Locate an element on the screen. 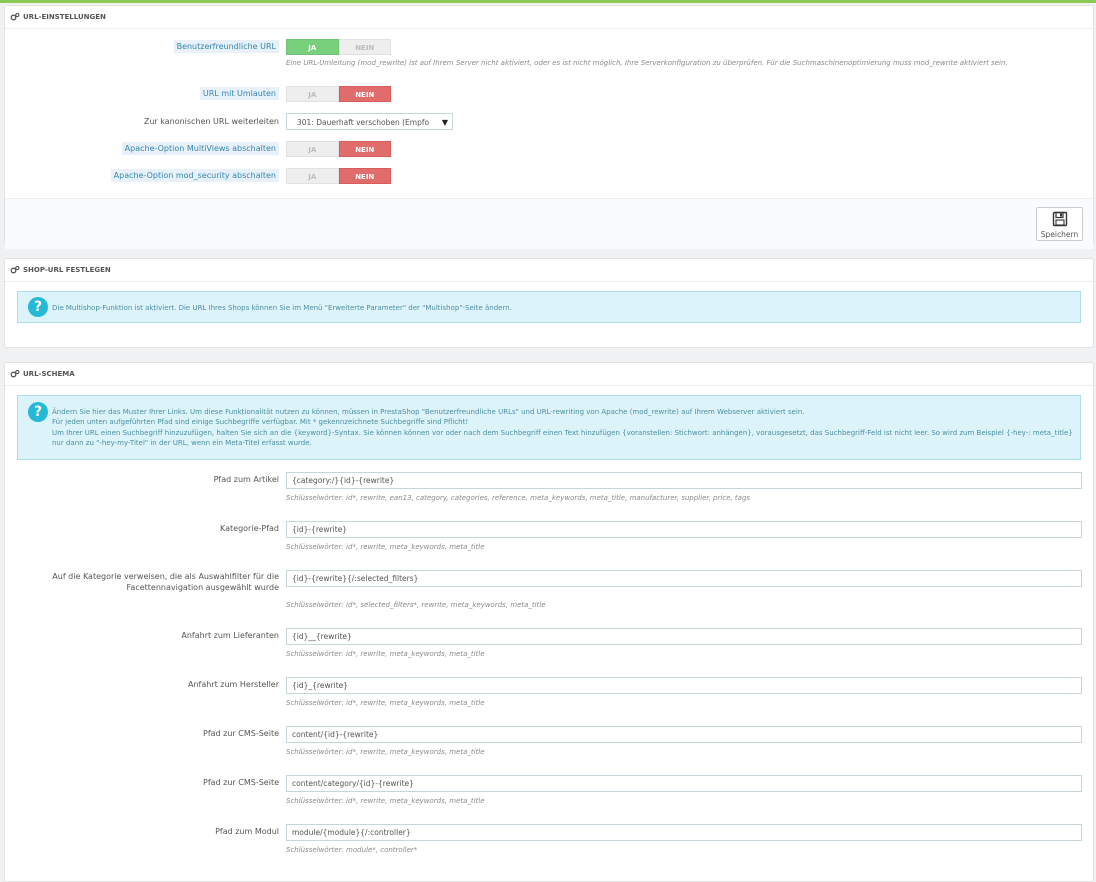 The width and height of the screenshot is (1096, 882). multiviews-label: Apache-Option MultiViews abschalten is located at coordinates (200, 148).